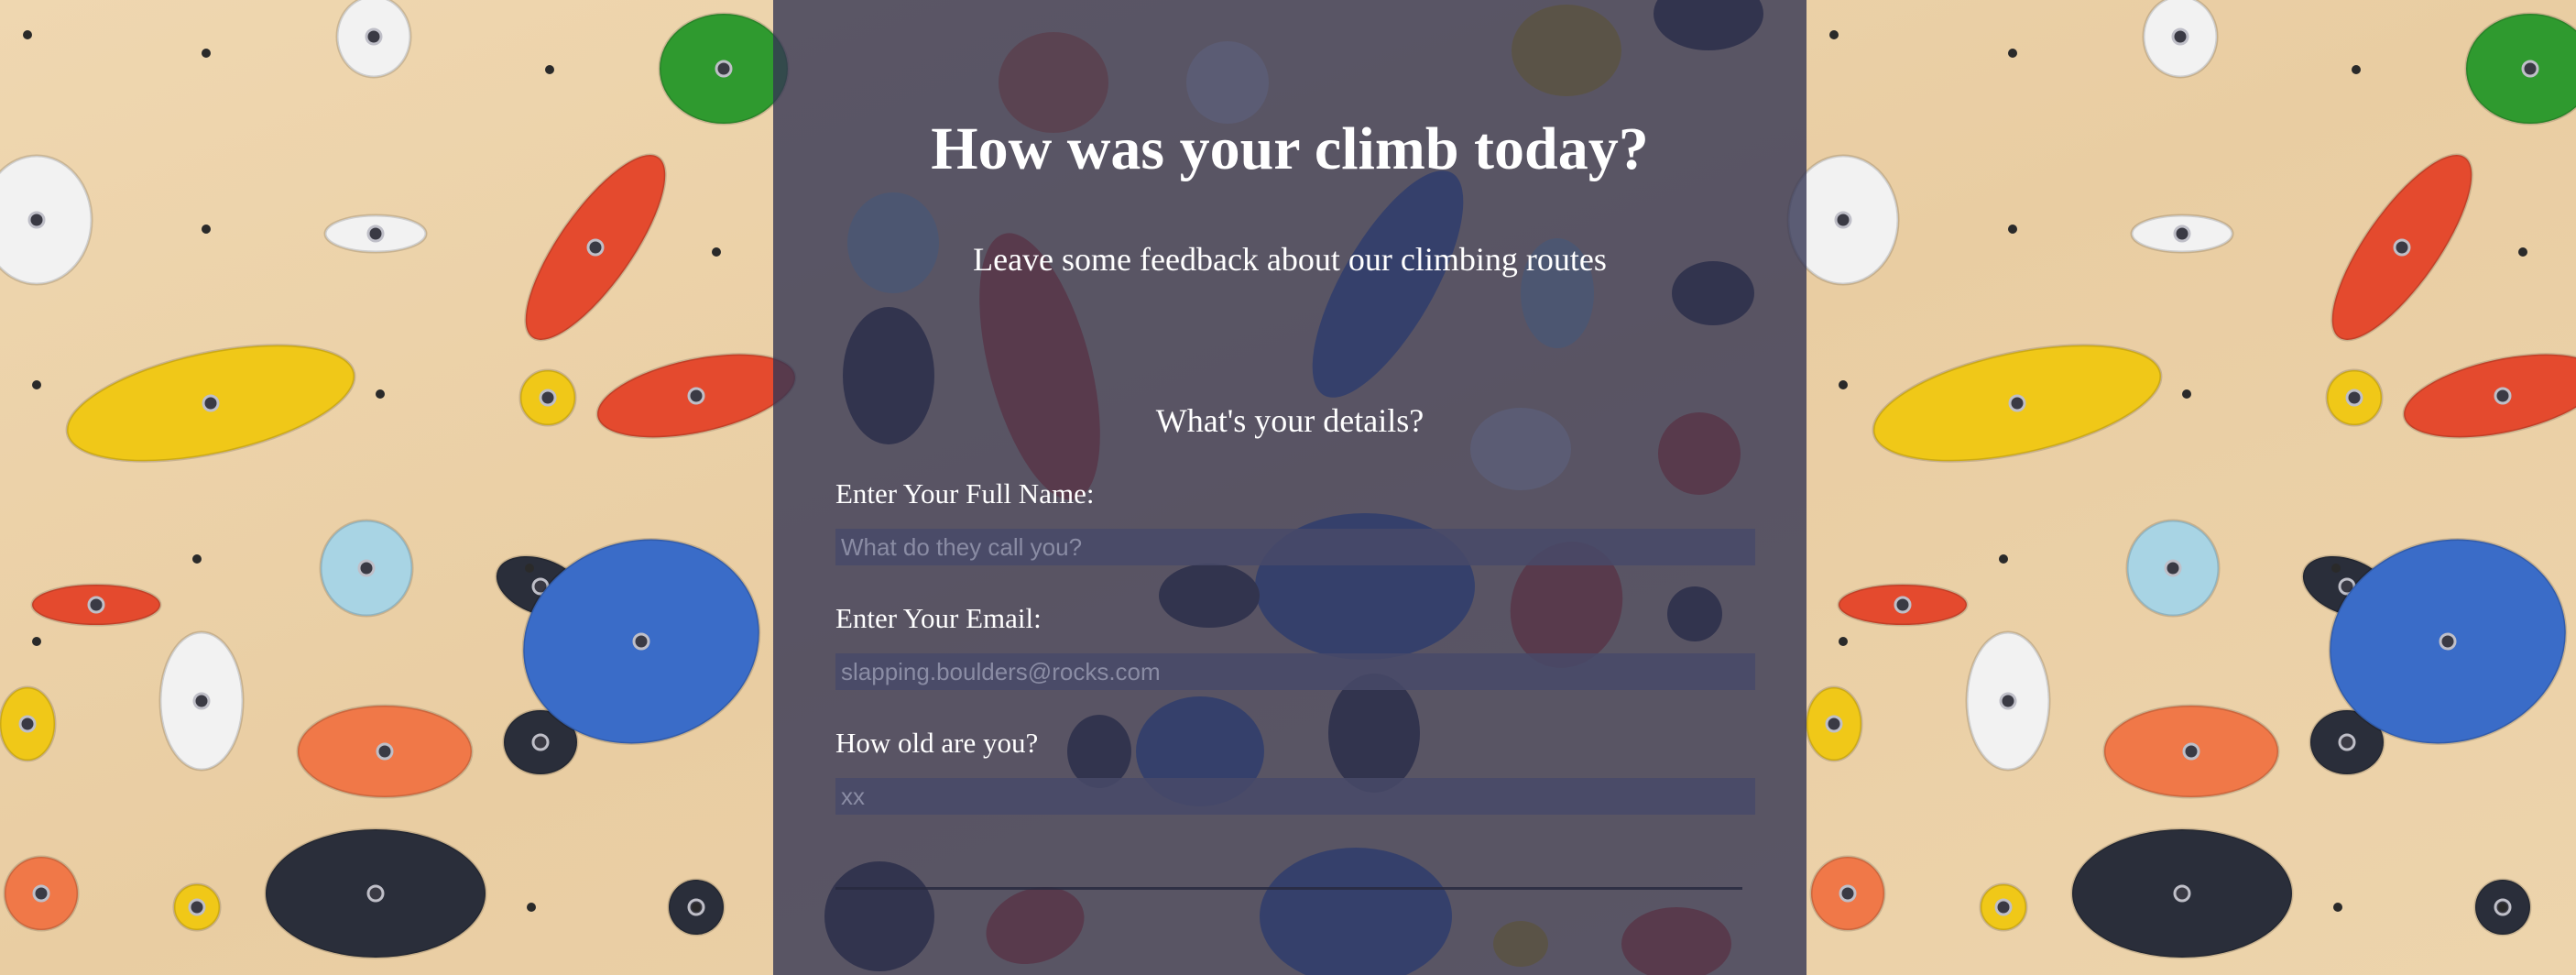  I want to click on page-title: How was your climb today?, so click(1290, 149).